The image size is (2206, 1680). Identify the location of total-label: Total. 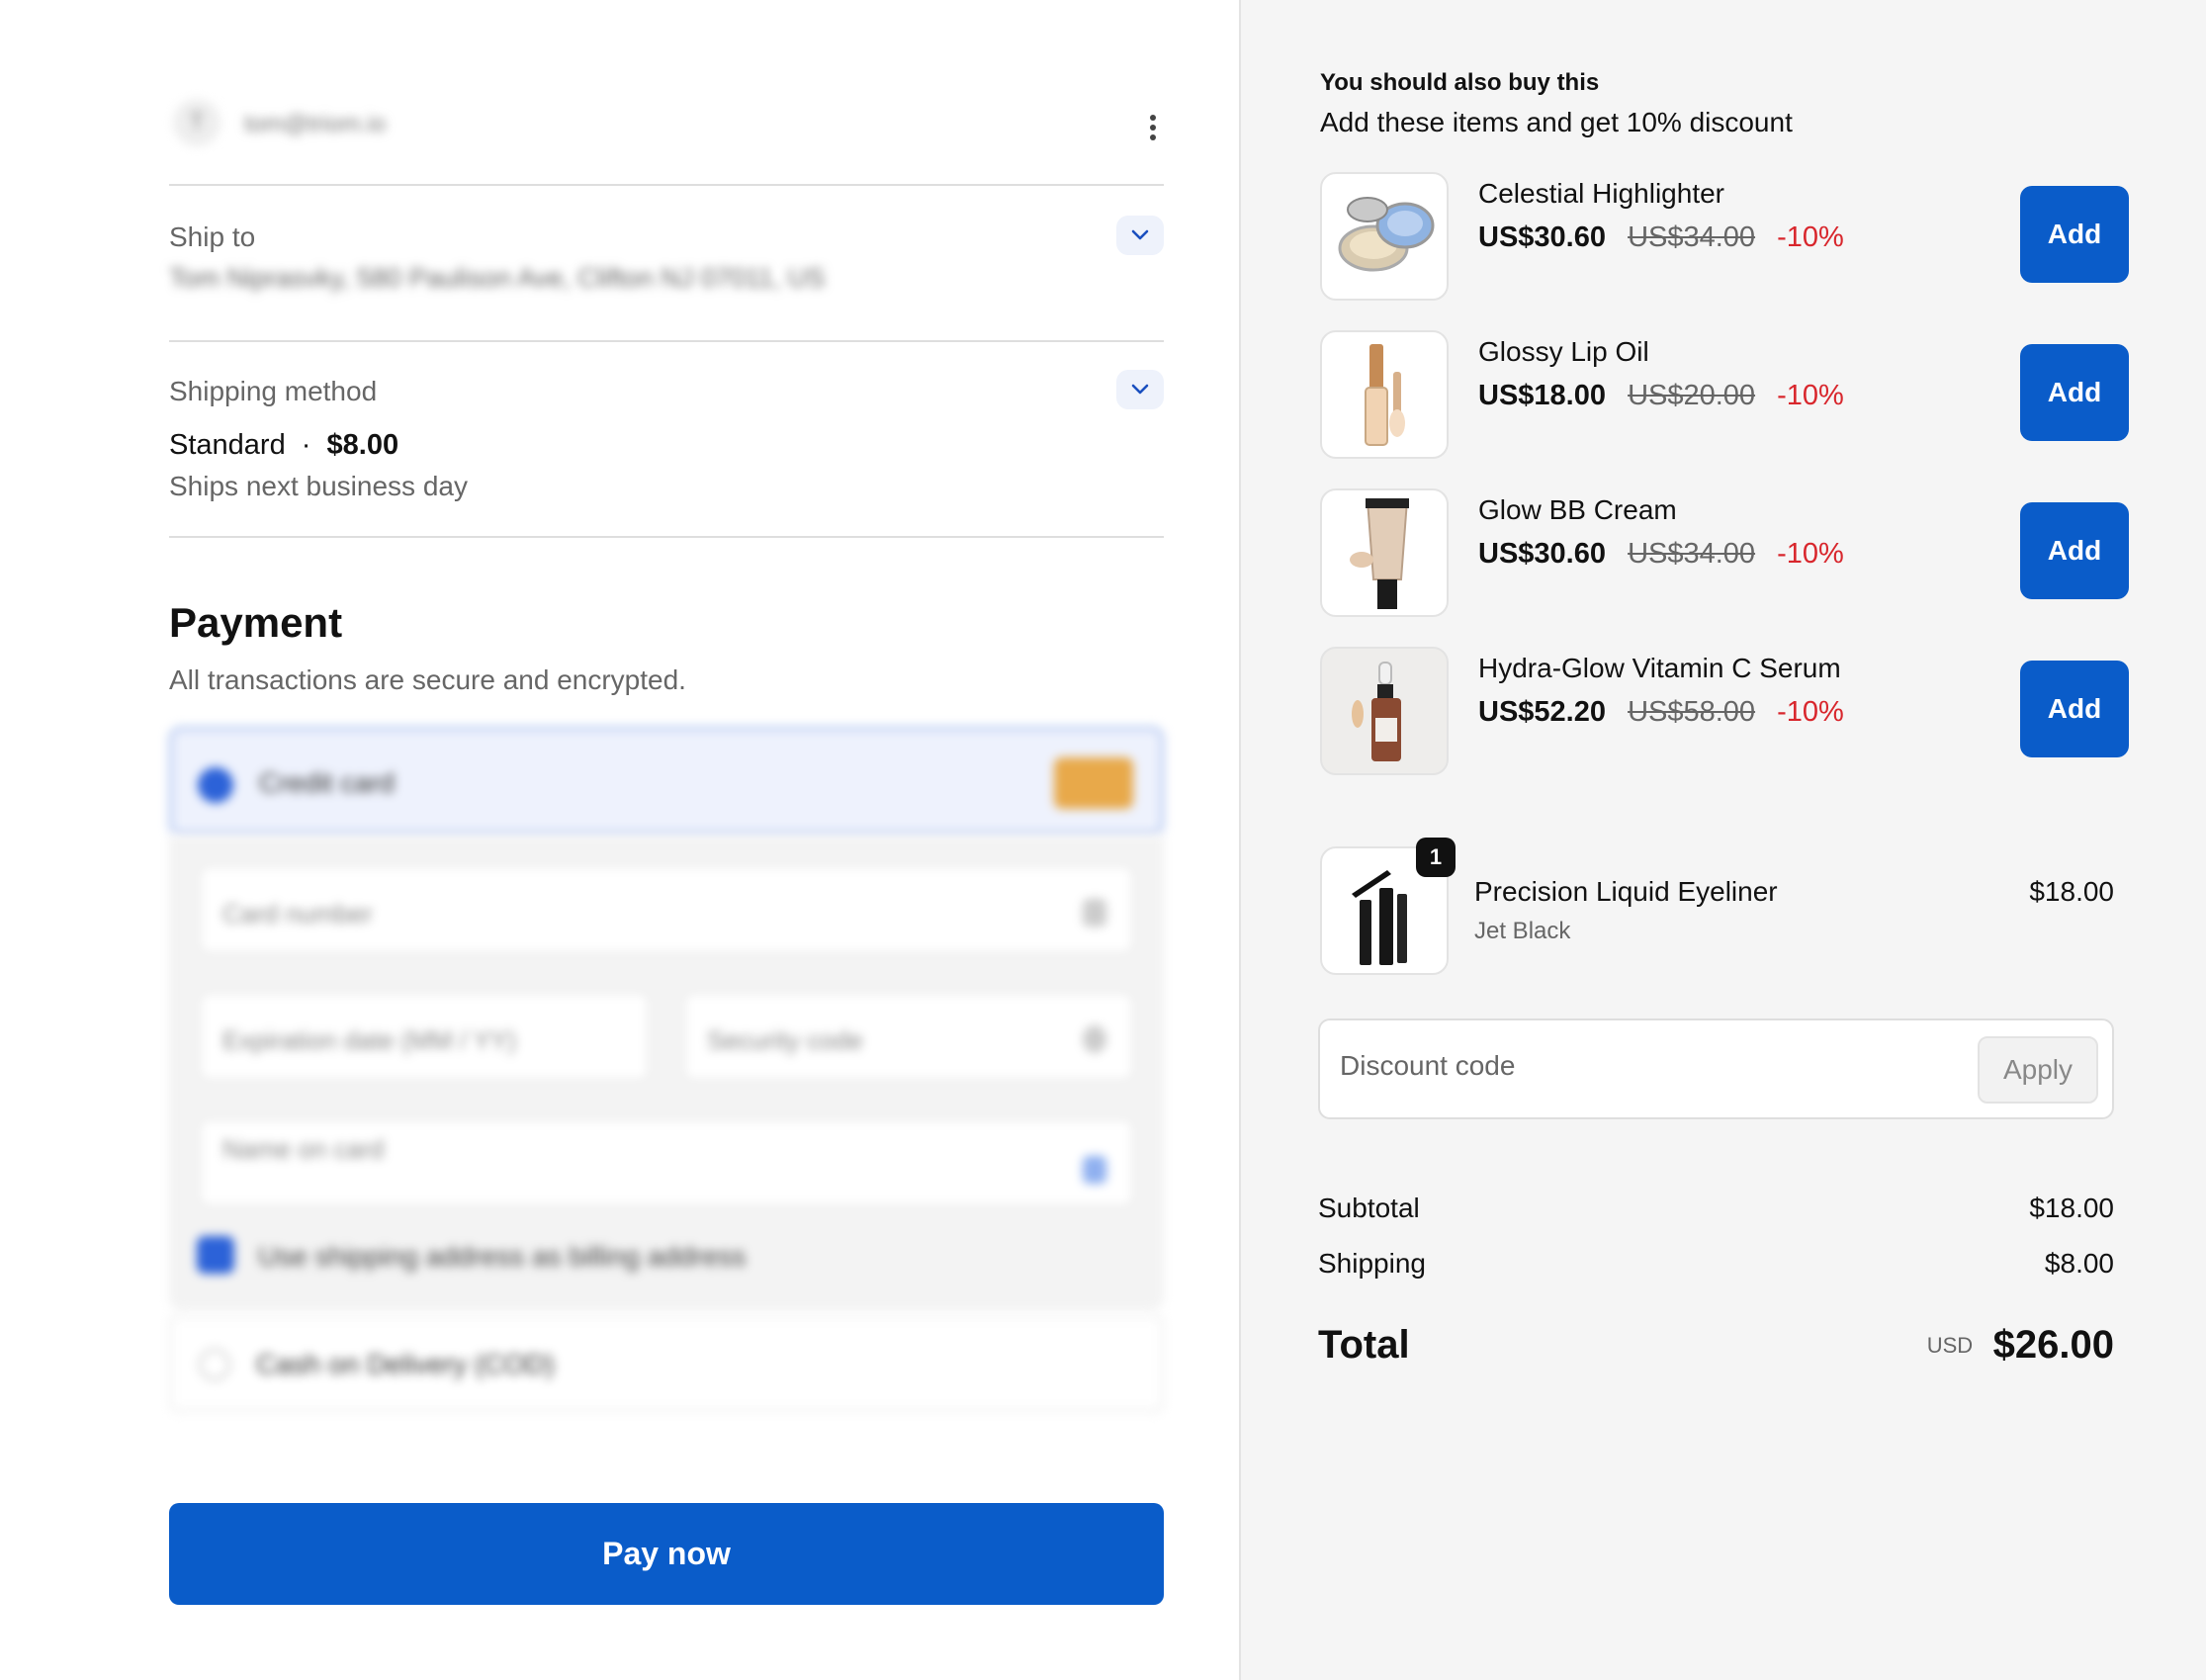
(1364, 1345).